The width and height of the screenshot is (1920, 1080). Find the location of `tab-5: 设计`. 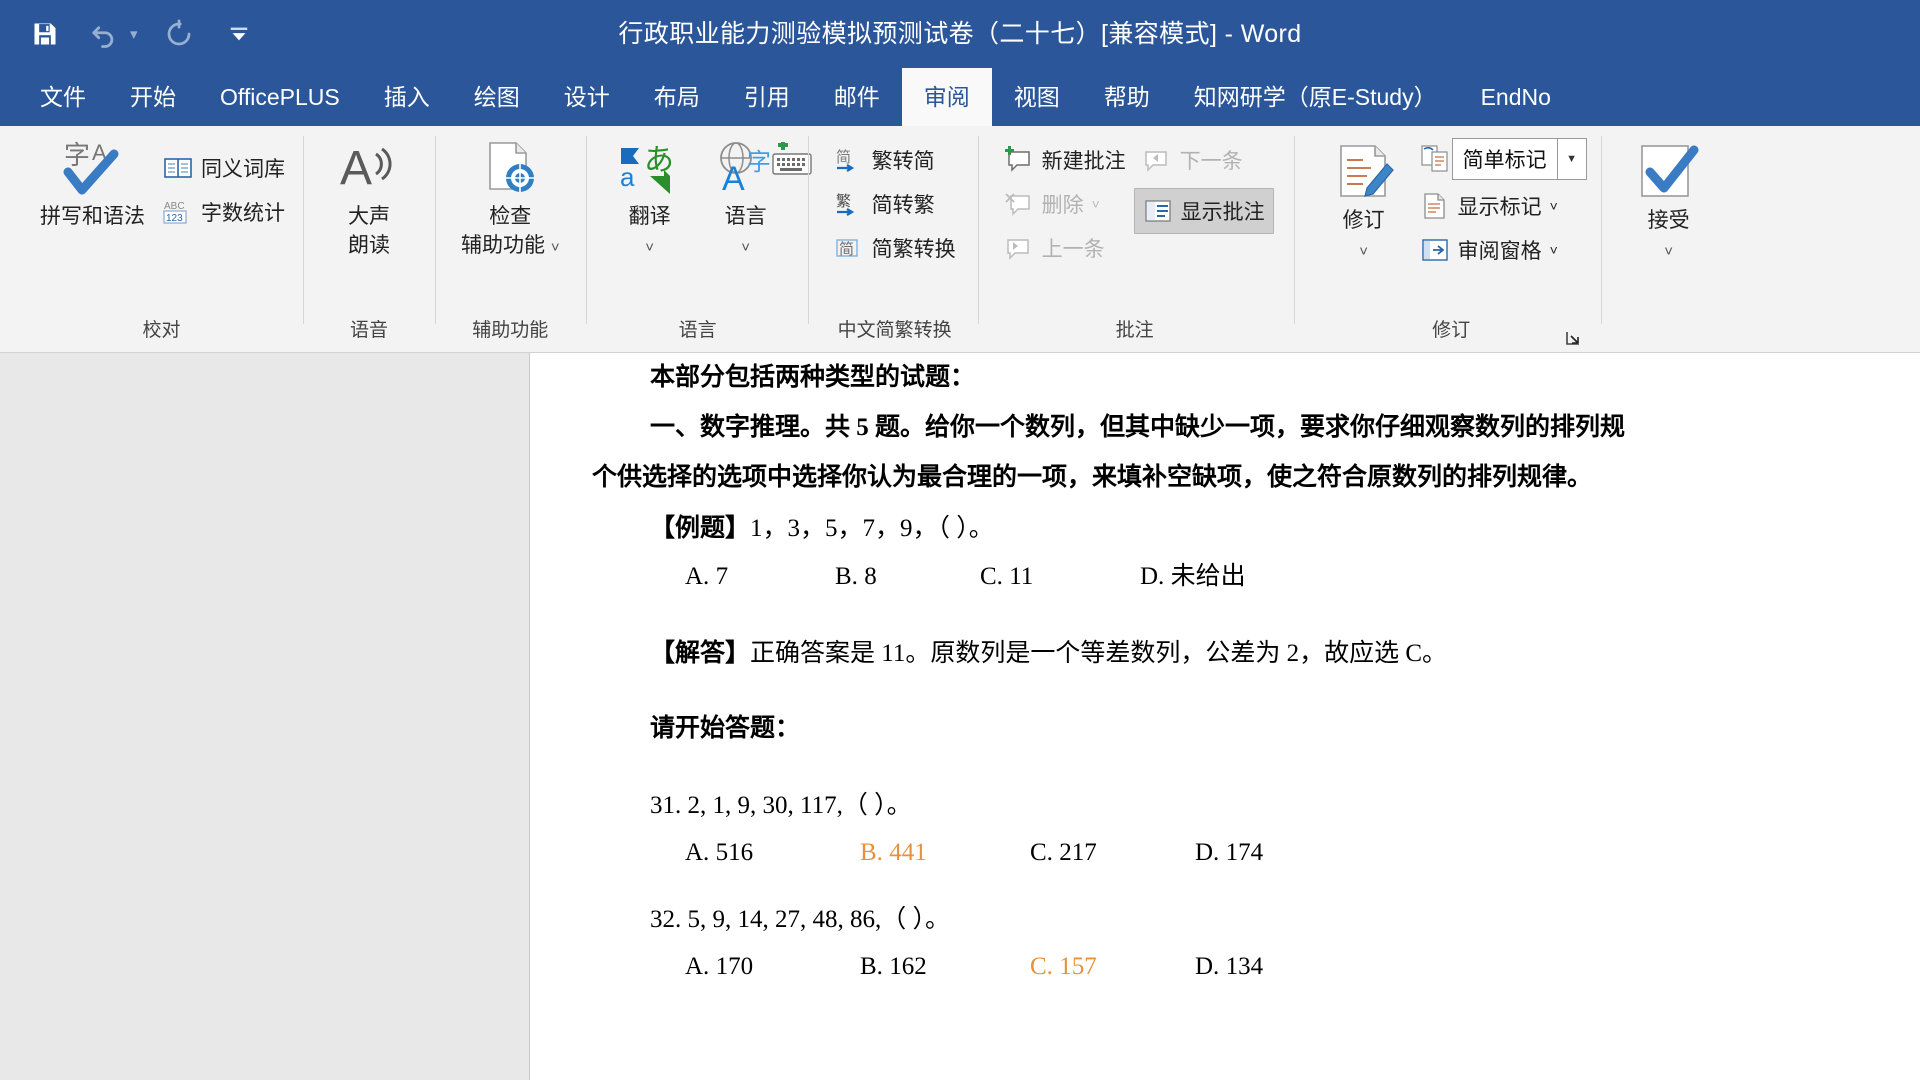

tab-5: 设计 is located at coordinates (587, 97).